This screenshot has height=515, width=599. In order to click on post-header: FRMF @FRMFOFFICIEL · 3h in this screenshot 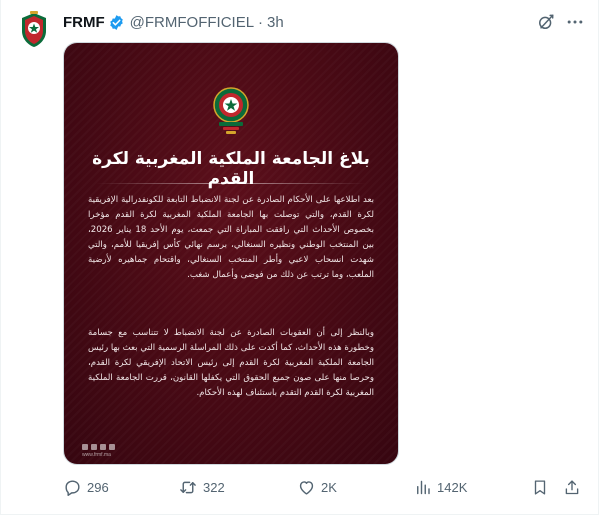, I will do `click(173, 22)`.